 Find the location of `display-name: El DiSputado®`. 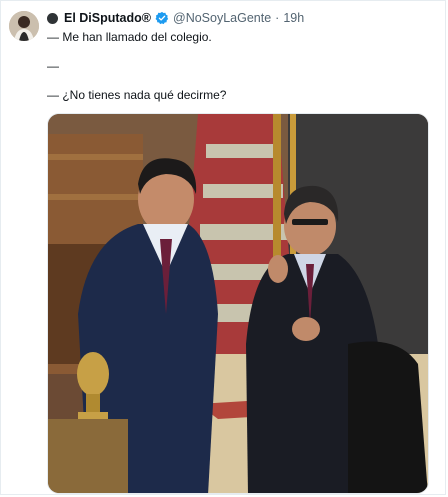

display-name: El DiSputado® is located at coordinates (107, 18).